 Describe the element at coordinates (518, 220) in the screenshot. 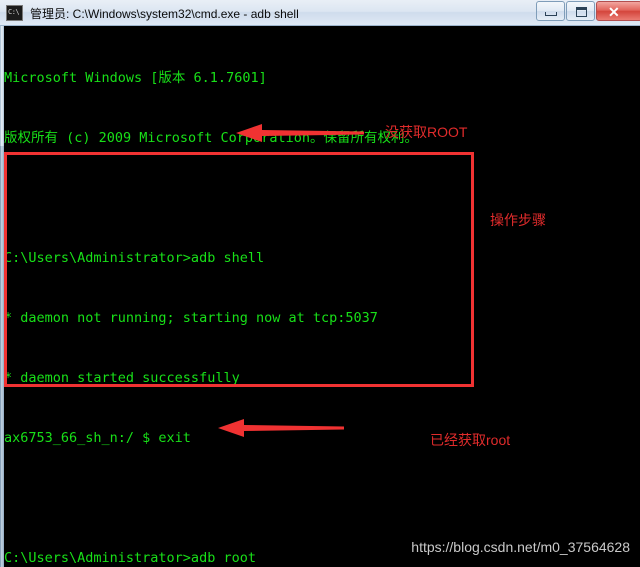

I see `annotation-label-operation-steps: 操作步骤` at that location.